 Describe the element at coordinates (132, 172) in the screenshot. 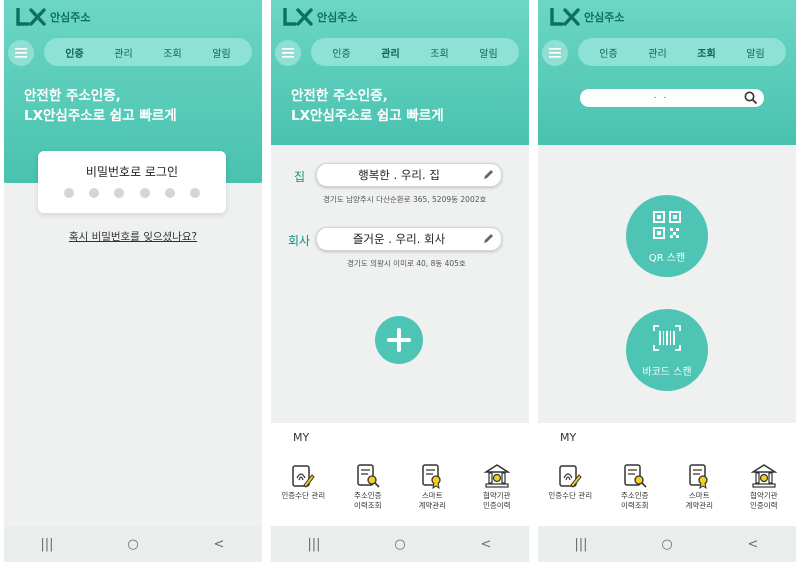

I see `login-title: 비밀번호로 로그인` at that location.